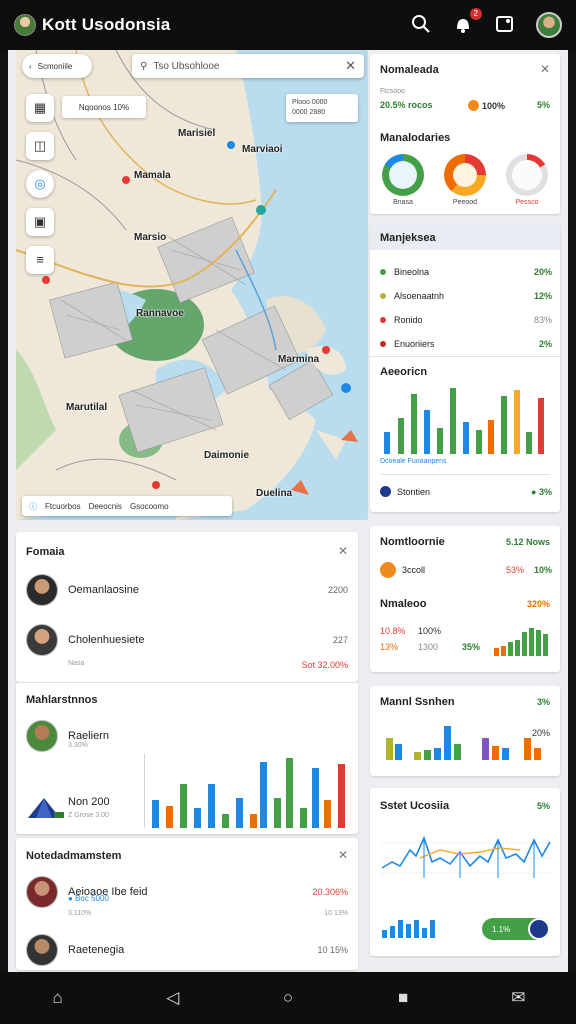  What do you see at coordinates (104, 107) in the screenshot?
I see `map-filter-chip: Nqoonos 10%` at bounding box center [104, 107].